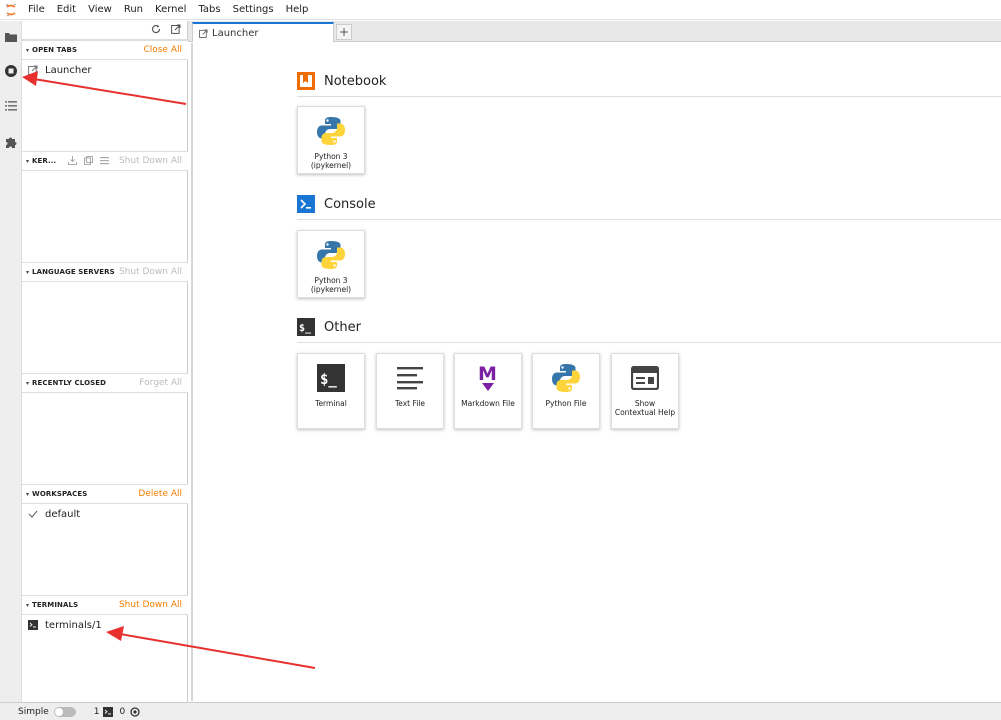 The height and width of the screenshot is (720, 1001). Describe the element at coordinates (297, 10) in the screenshot. I see `menu-help: Help` at that location.